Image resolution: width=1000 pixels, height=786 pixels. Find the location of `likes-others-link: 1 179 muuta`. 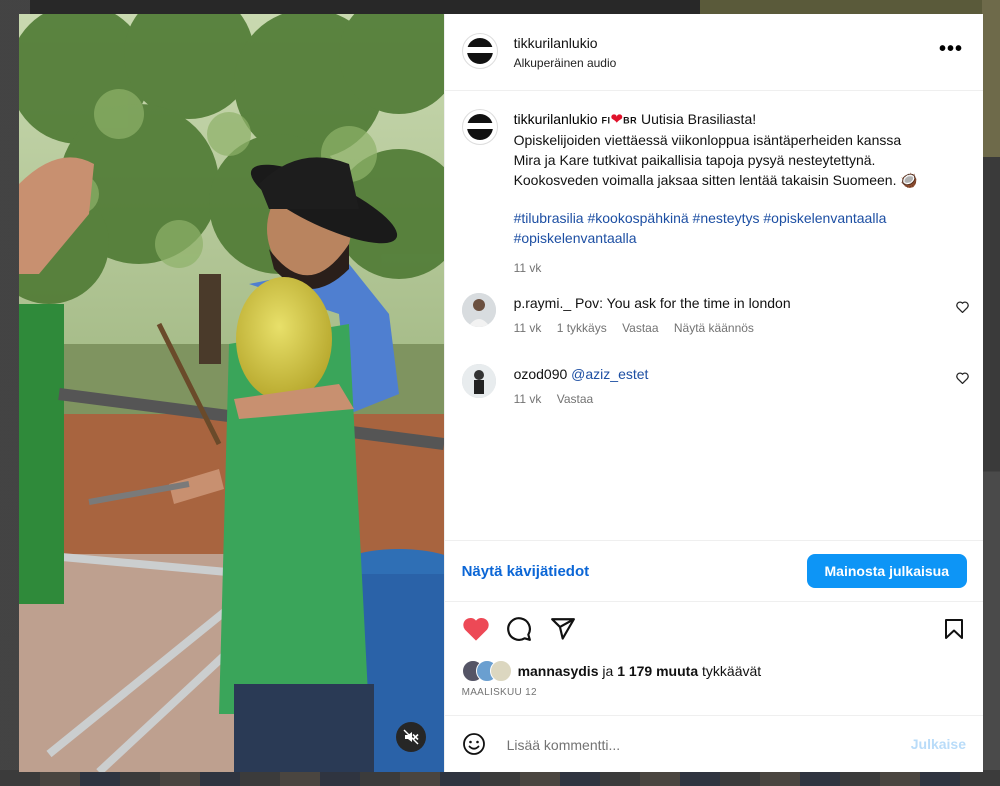

likes-others-link: 1 179 muuta is located at coordinates (657, 671).